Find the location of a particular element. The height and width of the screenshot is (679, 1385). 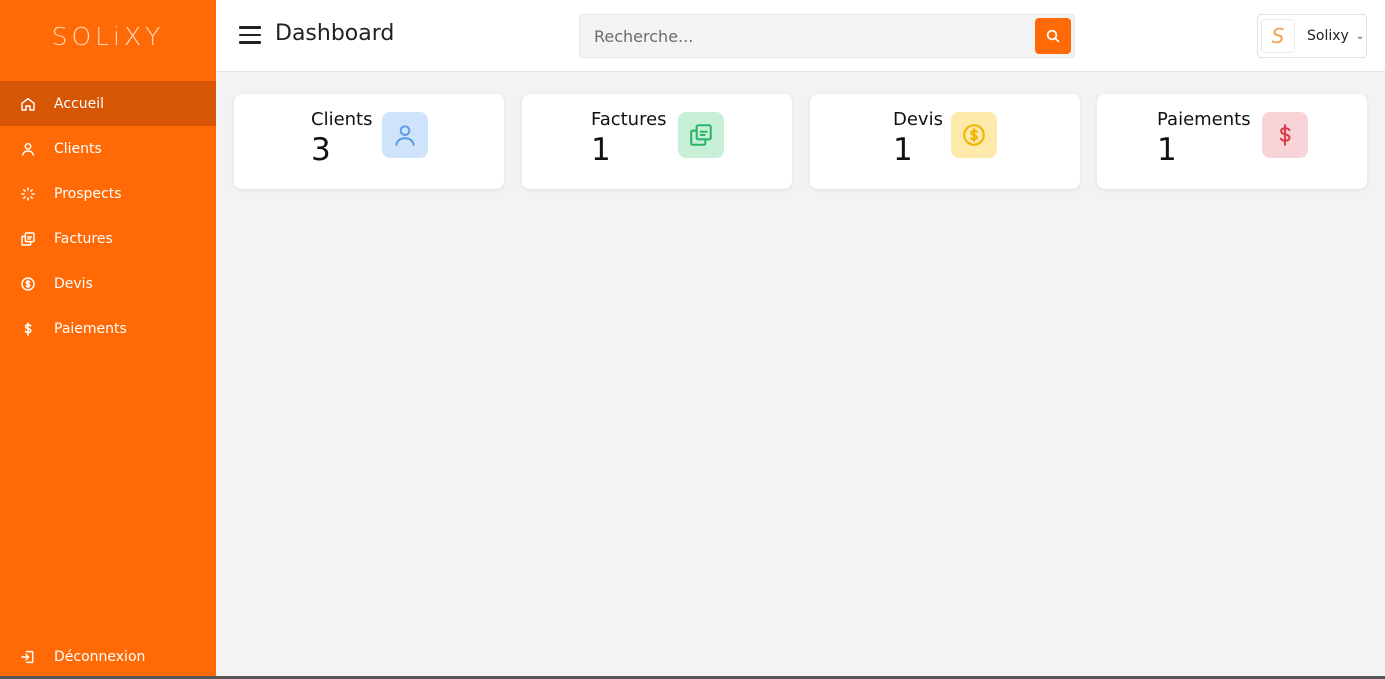

sidebar-item-prospects: Prospects is located at coordinates (108, 193).